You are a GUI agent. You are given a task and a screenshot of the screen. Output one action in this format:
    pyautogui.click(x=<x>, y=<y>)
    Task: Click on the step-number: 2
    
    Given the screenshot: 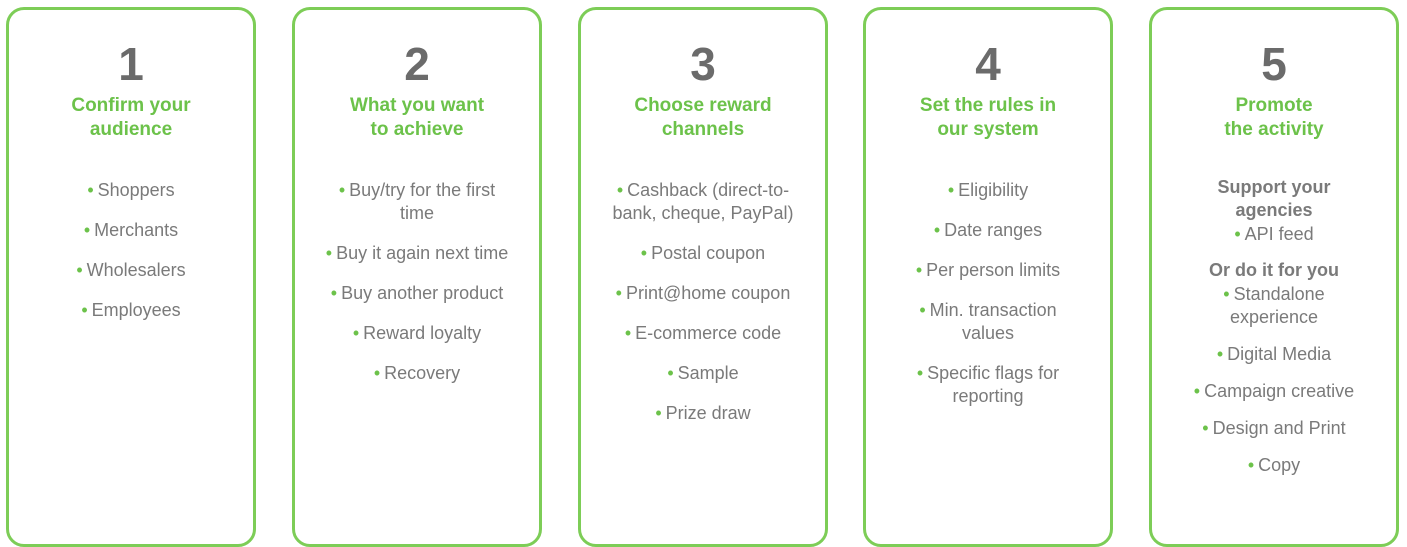 What is the action you would take?
    pyautogui.click(x=417, y=64)
    